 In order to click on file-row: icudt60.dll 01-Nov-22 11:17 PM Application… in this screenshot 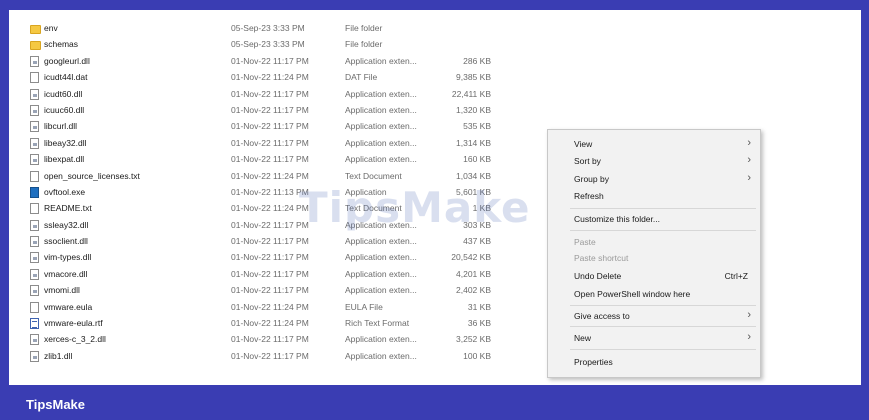, I will do `click(269, 95)`.